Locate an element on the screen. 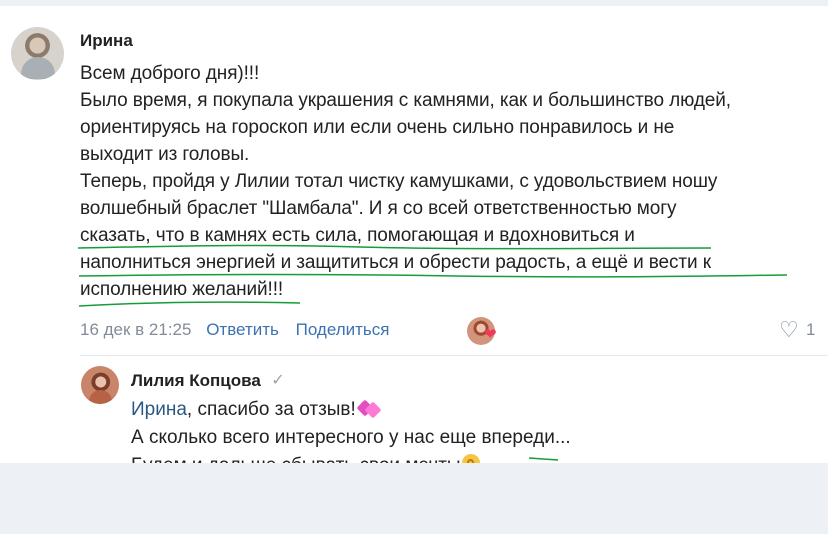 The height and width of the screenshot is (534, 828). comment-line: исполнению желаний!!! is located at coordinates (182, 289).